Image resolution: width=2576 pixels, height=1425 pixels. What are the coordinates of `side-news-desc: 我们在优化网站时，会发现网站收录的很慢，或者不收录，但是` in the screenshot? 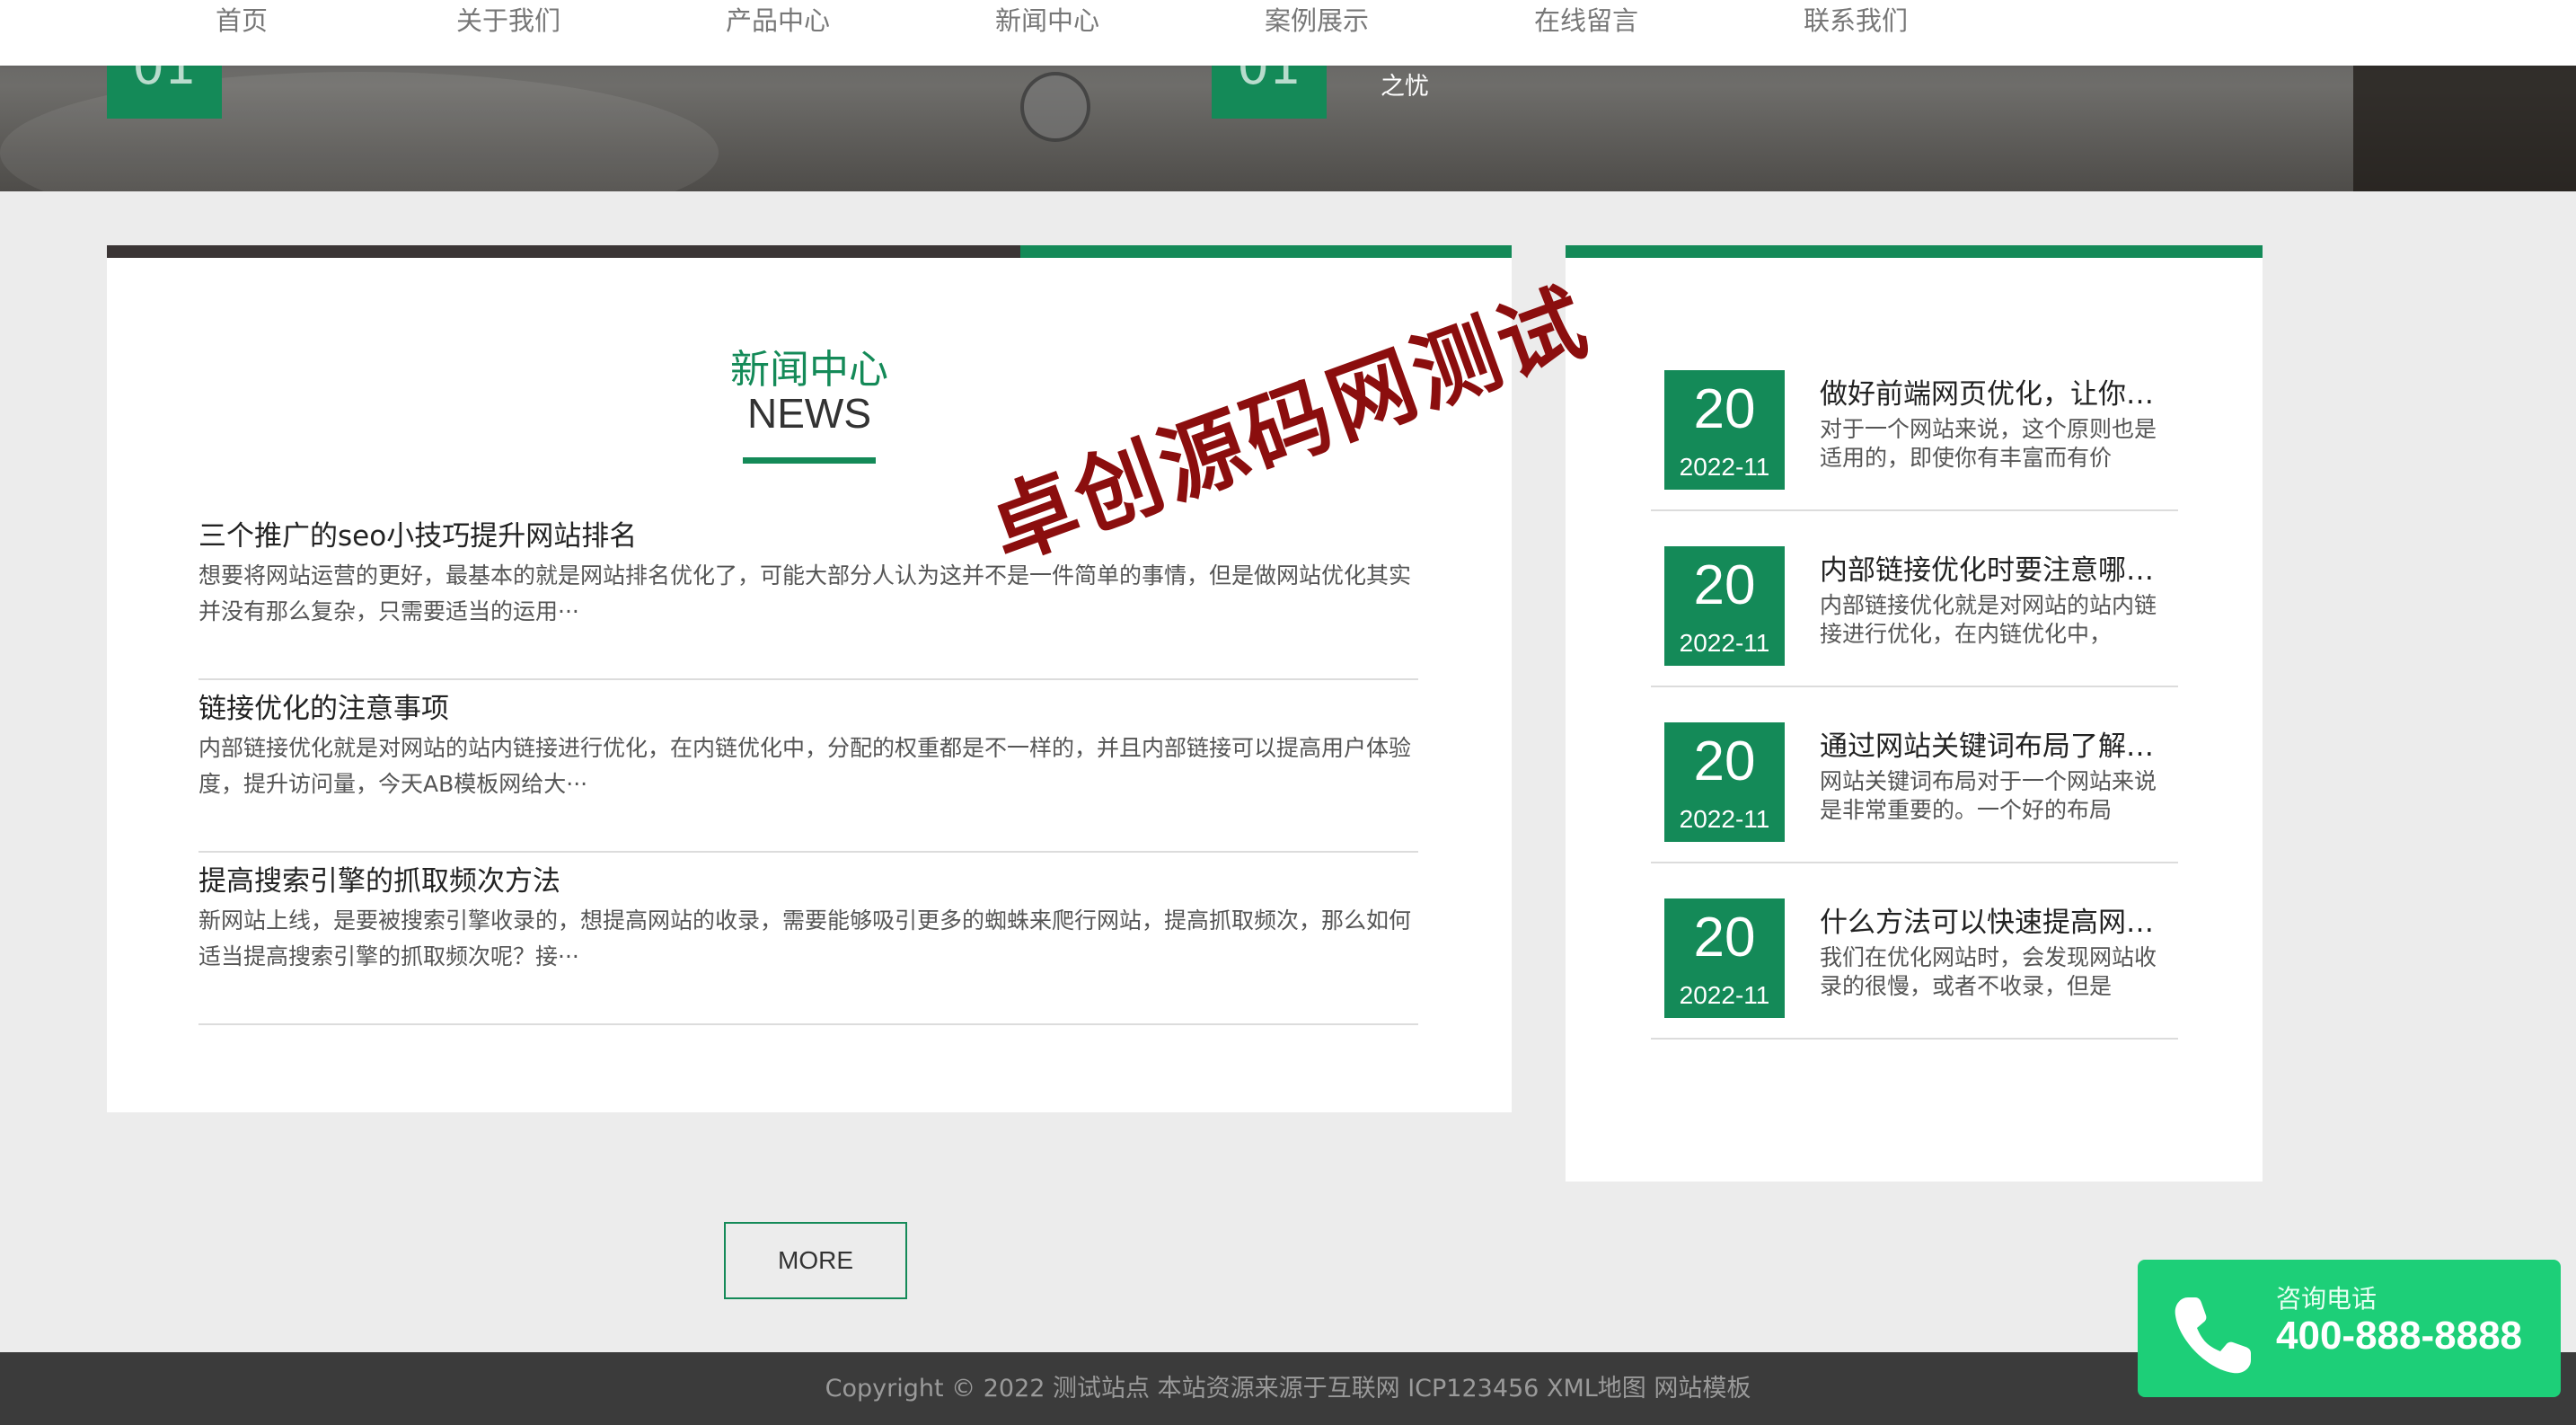 It's located at (1988, 971).